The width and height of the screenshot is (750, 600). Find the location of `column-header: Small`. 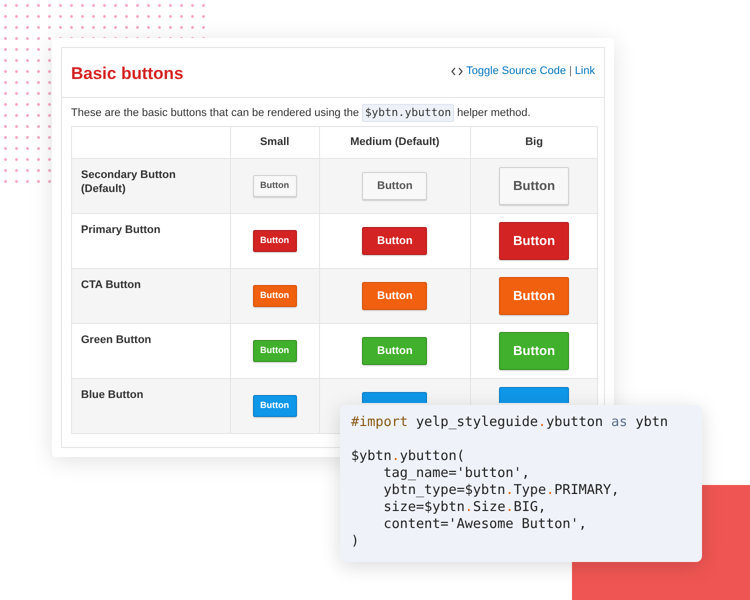

column-header: Small is located at coordinates (275, 142).